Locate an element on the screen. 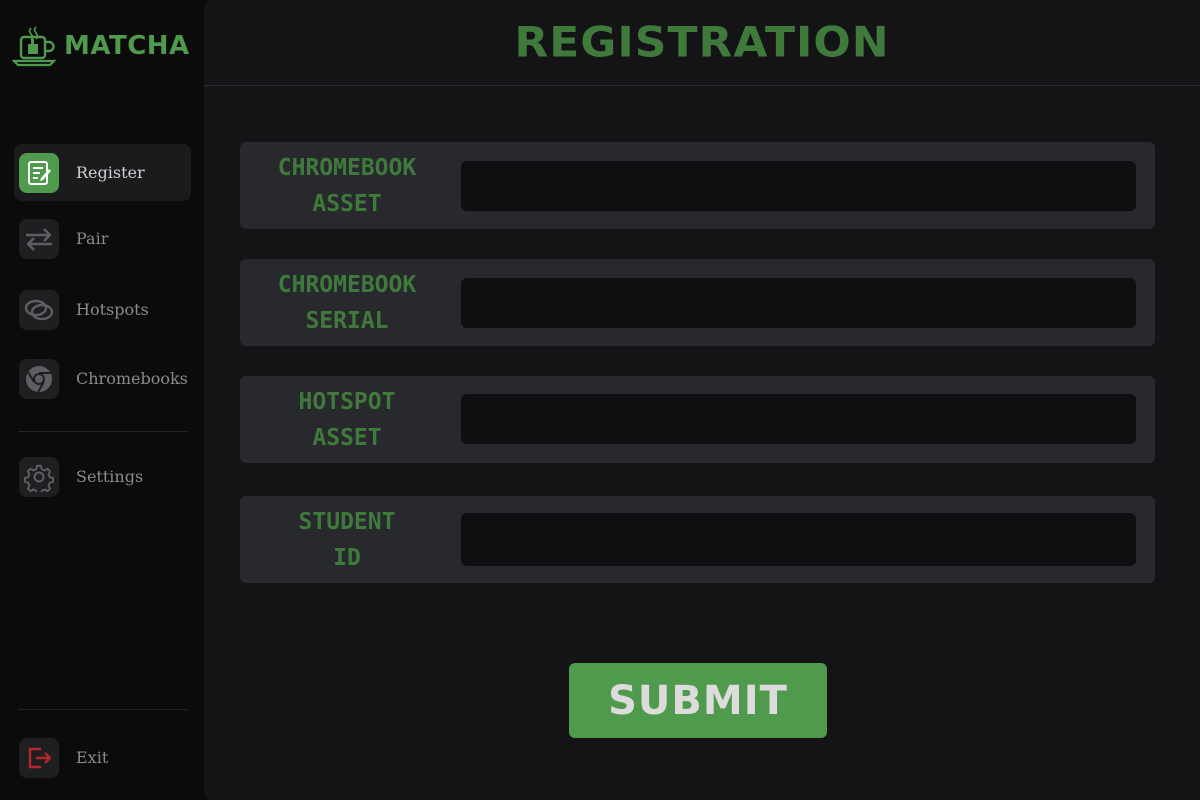 The height and width of the screenshot is (800, 1200). field-hotspot-asset: HOTSPOT ASSET is located at coordinates (697, 419).